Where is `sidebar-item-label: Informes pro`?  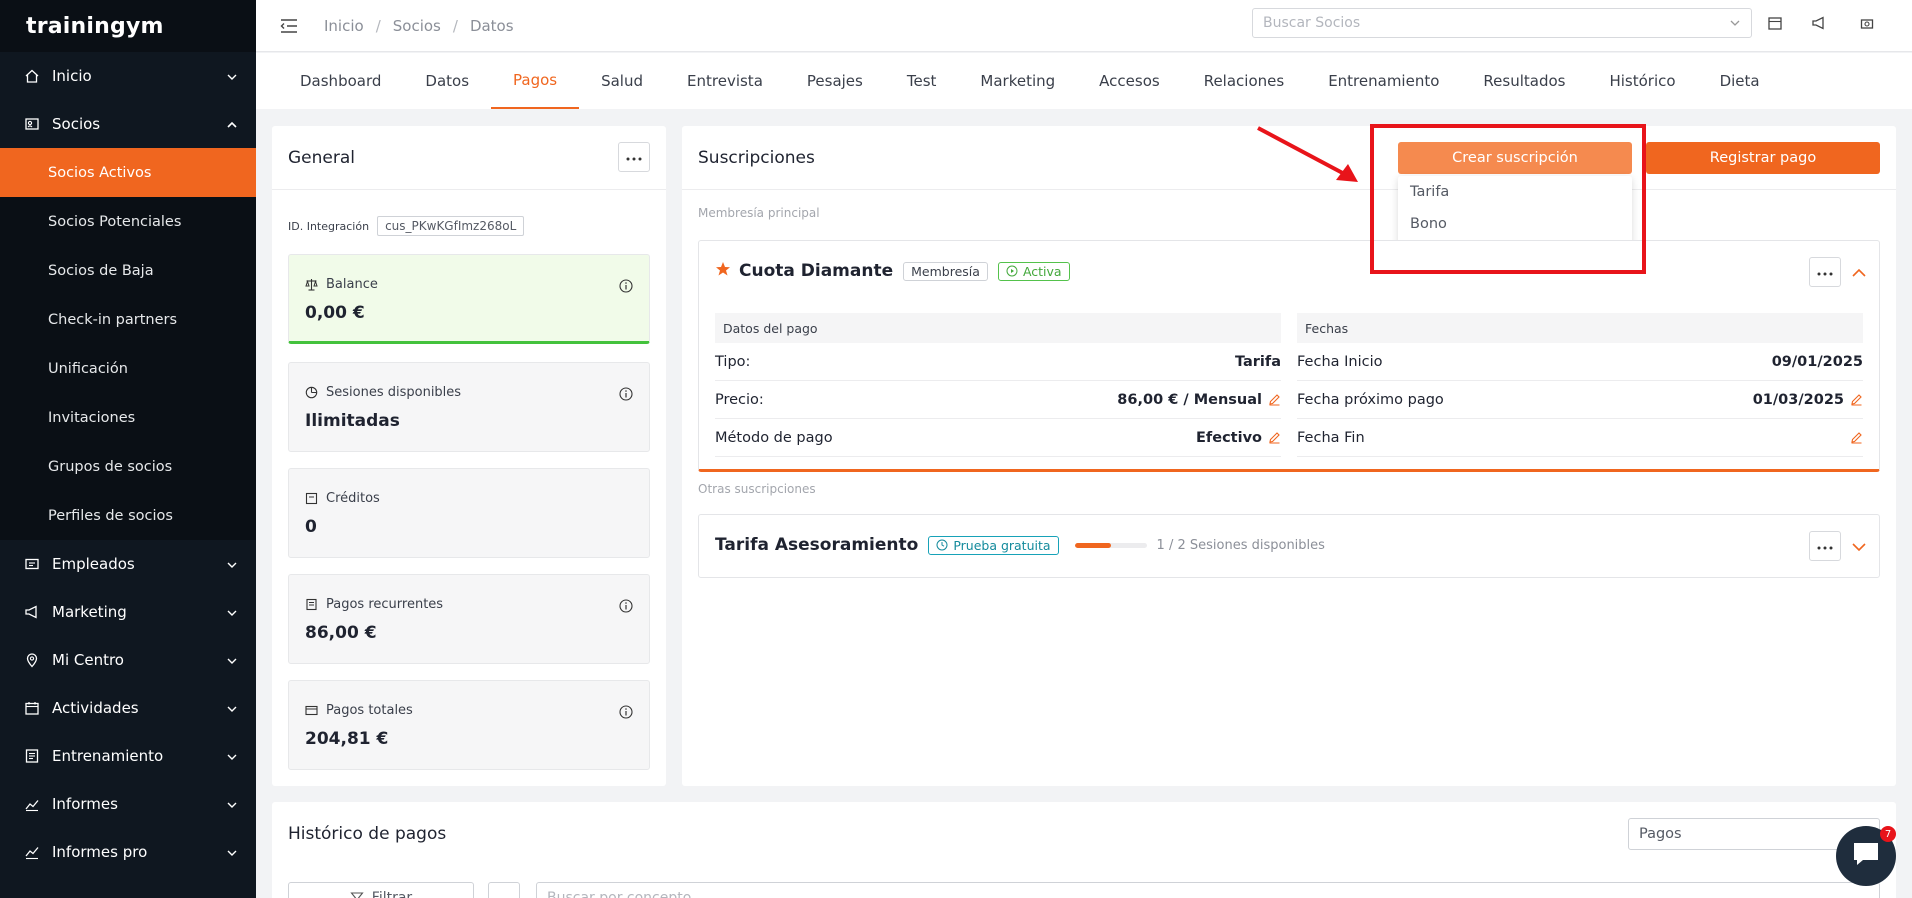
sidebar-item-label: Informes pro is located at coordinates (100, 852).